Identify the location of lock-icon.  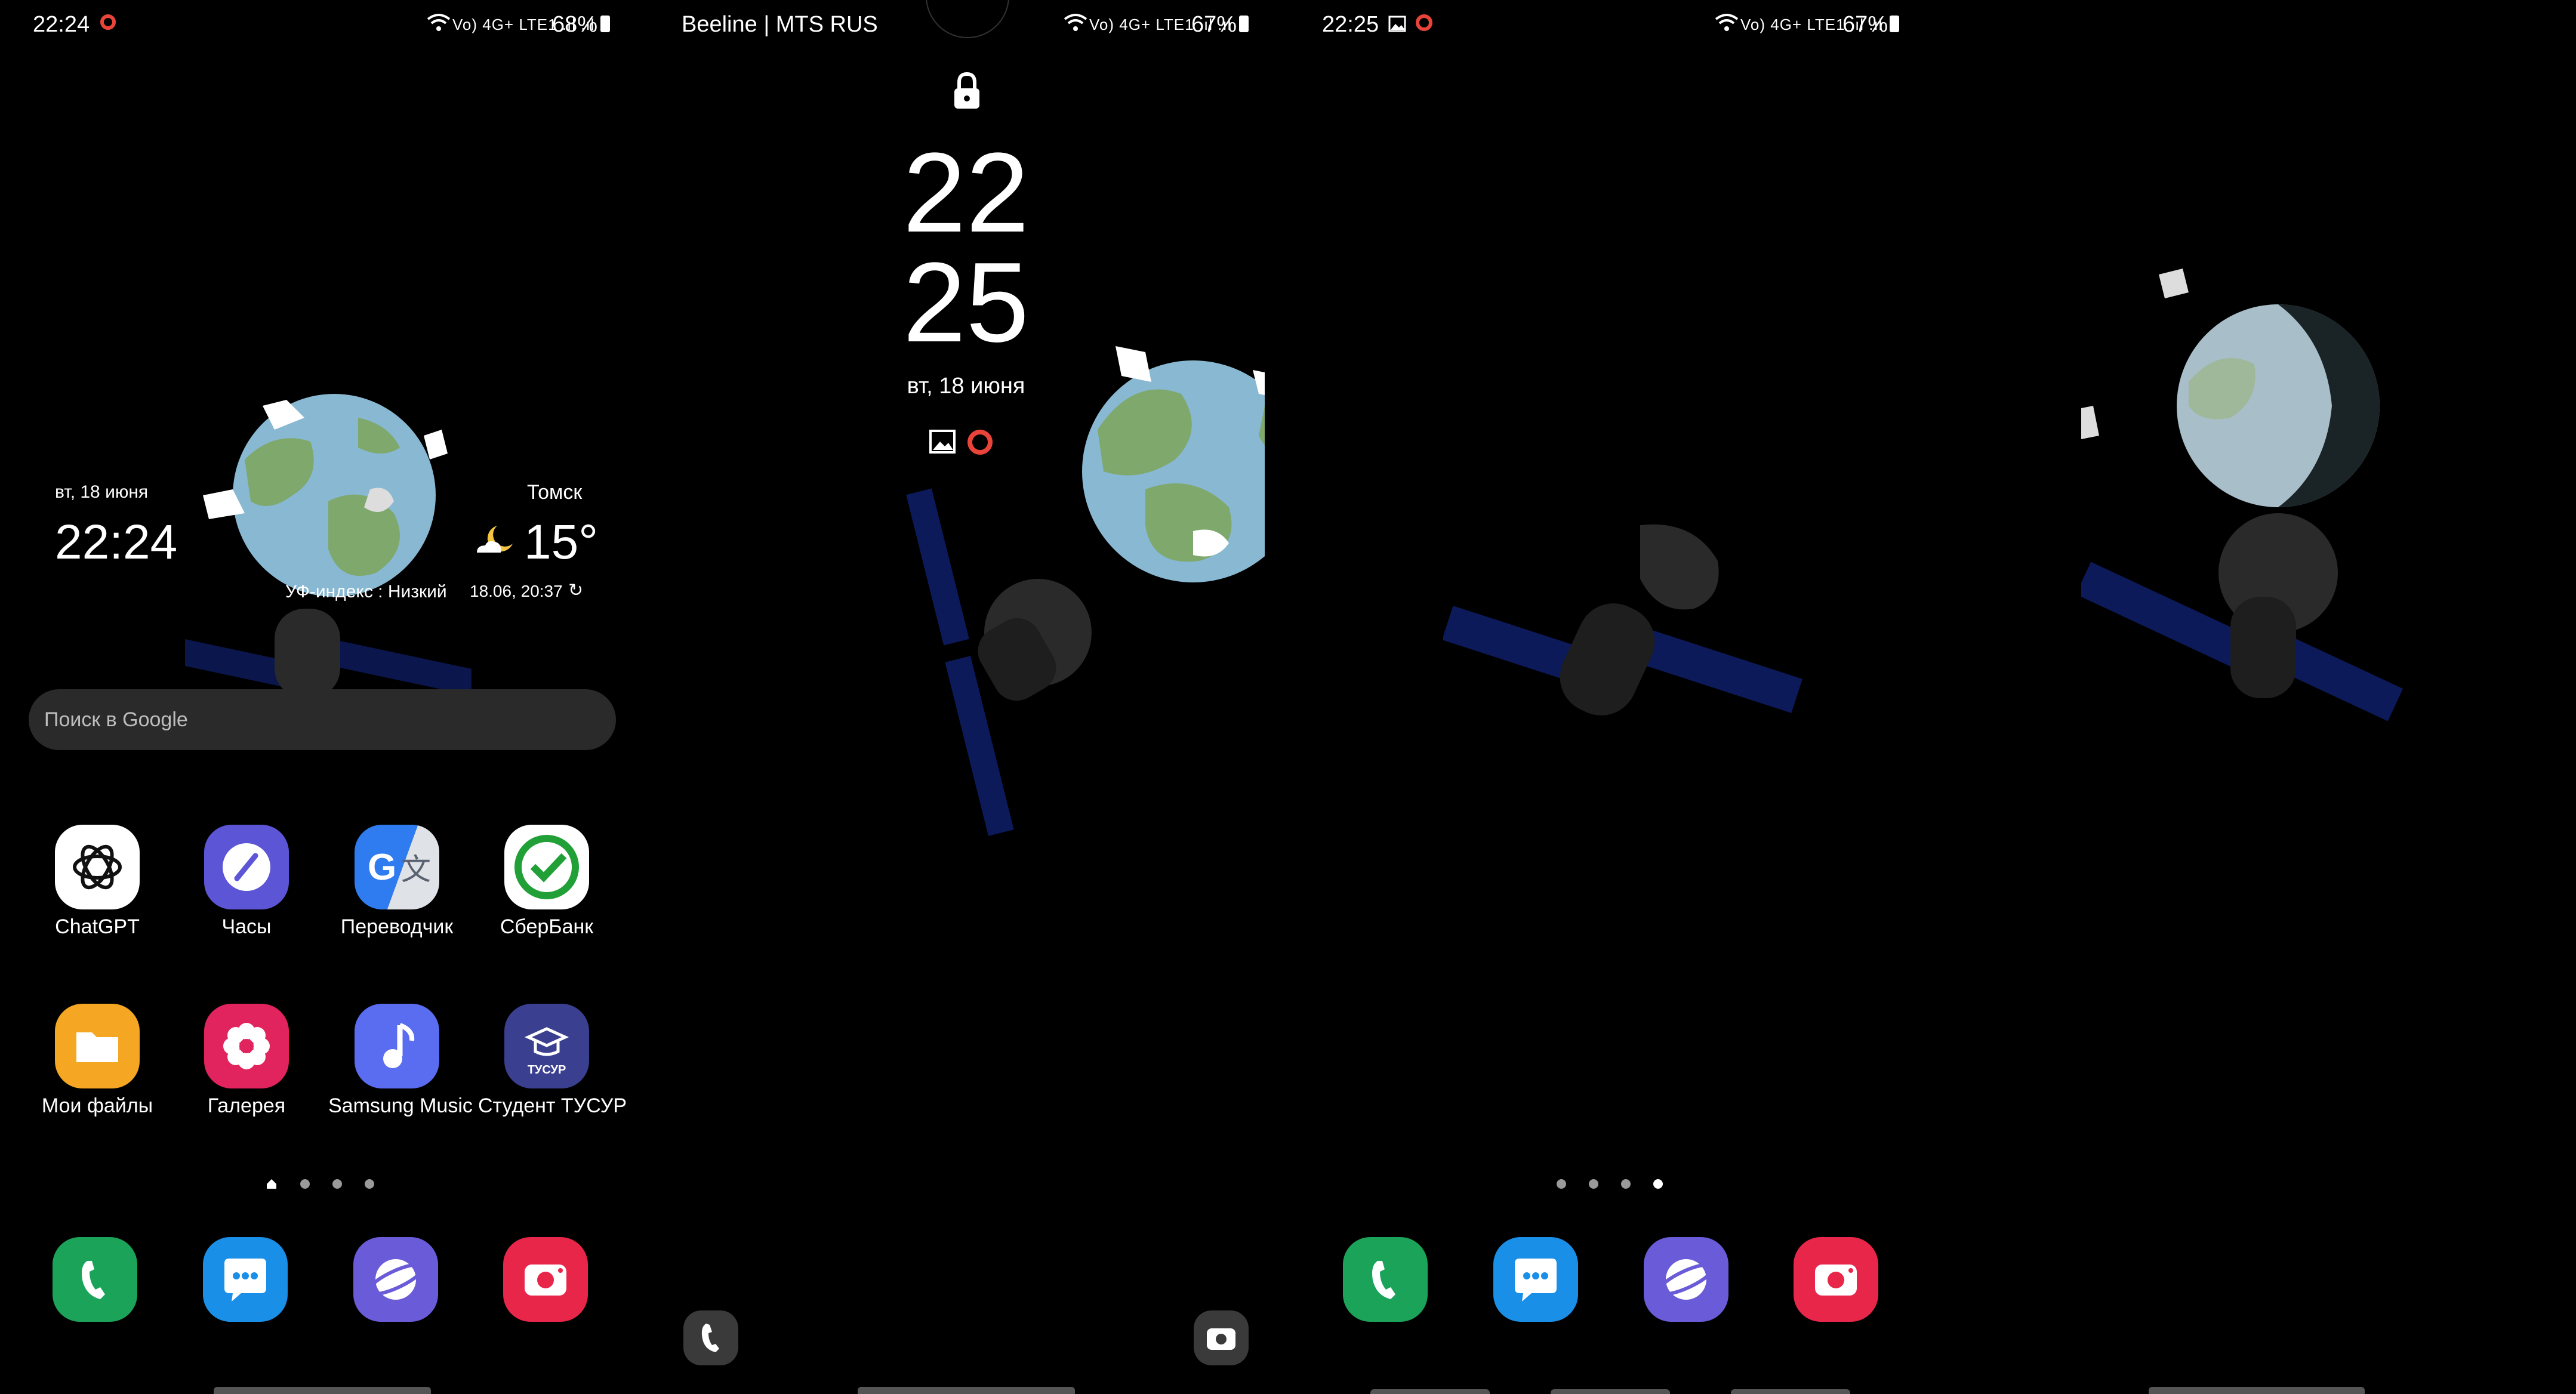
(967, 91).